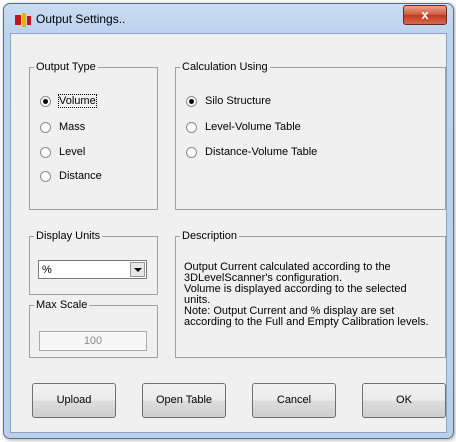 This screenshot has width=456, height=442. I want to click on radio-mass-label: Mass, so click(72, 127).